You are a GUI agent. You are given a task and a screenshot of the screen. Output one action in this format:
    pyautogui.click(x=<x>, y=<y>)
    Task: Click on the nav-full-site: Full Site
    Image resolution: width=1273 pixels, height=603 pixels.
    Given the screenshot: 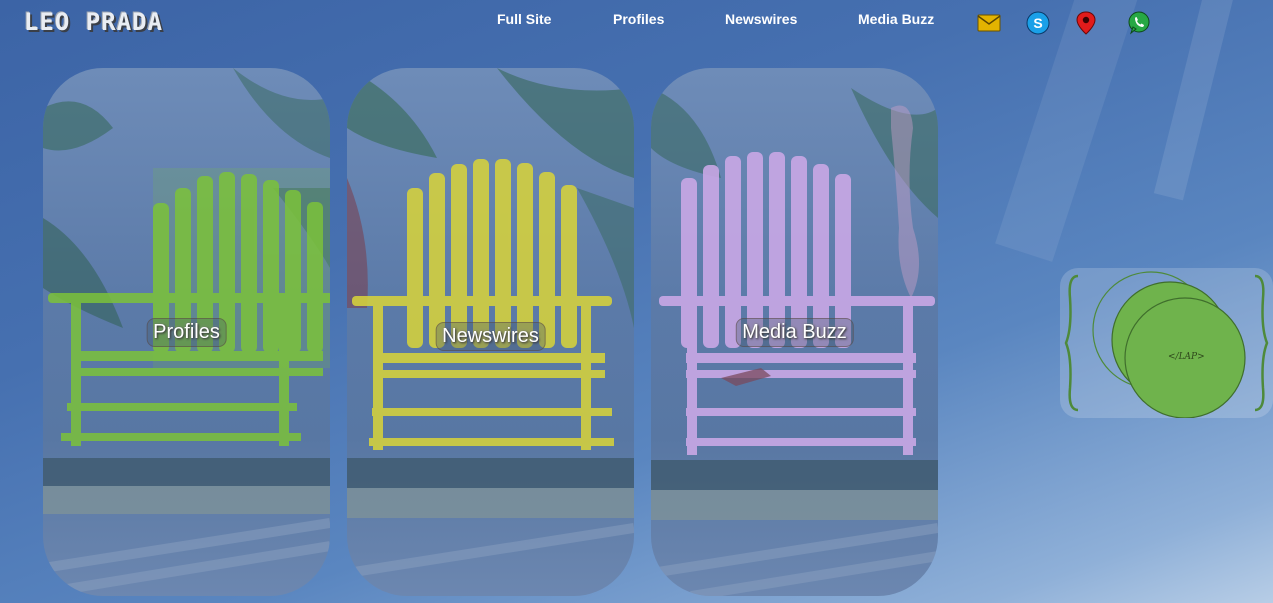 What is the action you would take?
    pyautogui.click(x=524, y=19)
    